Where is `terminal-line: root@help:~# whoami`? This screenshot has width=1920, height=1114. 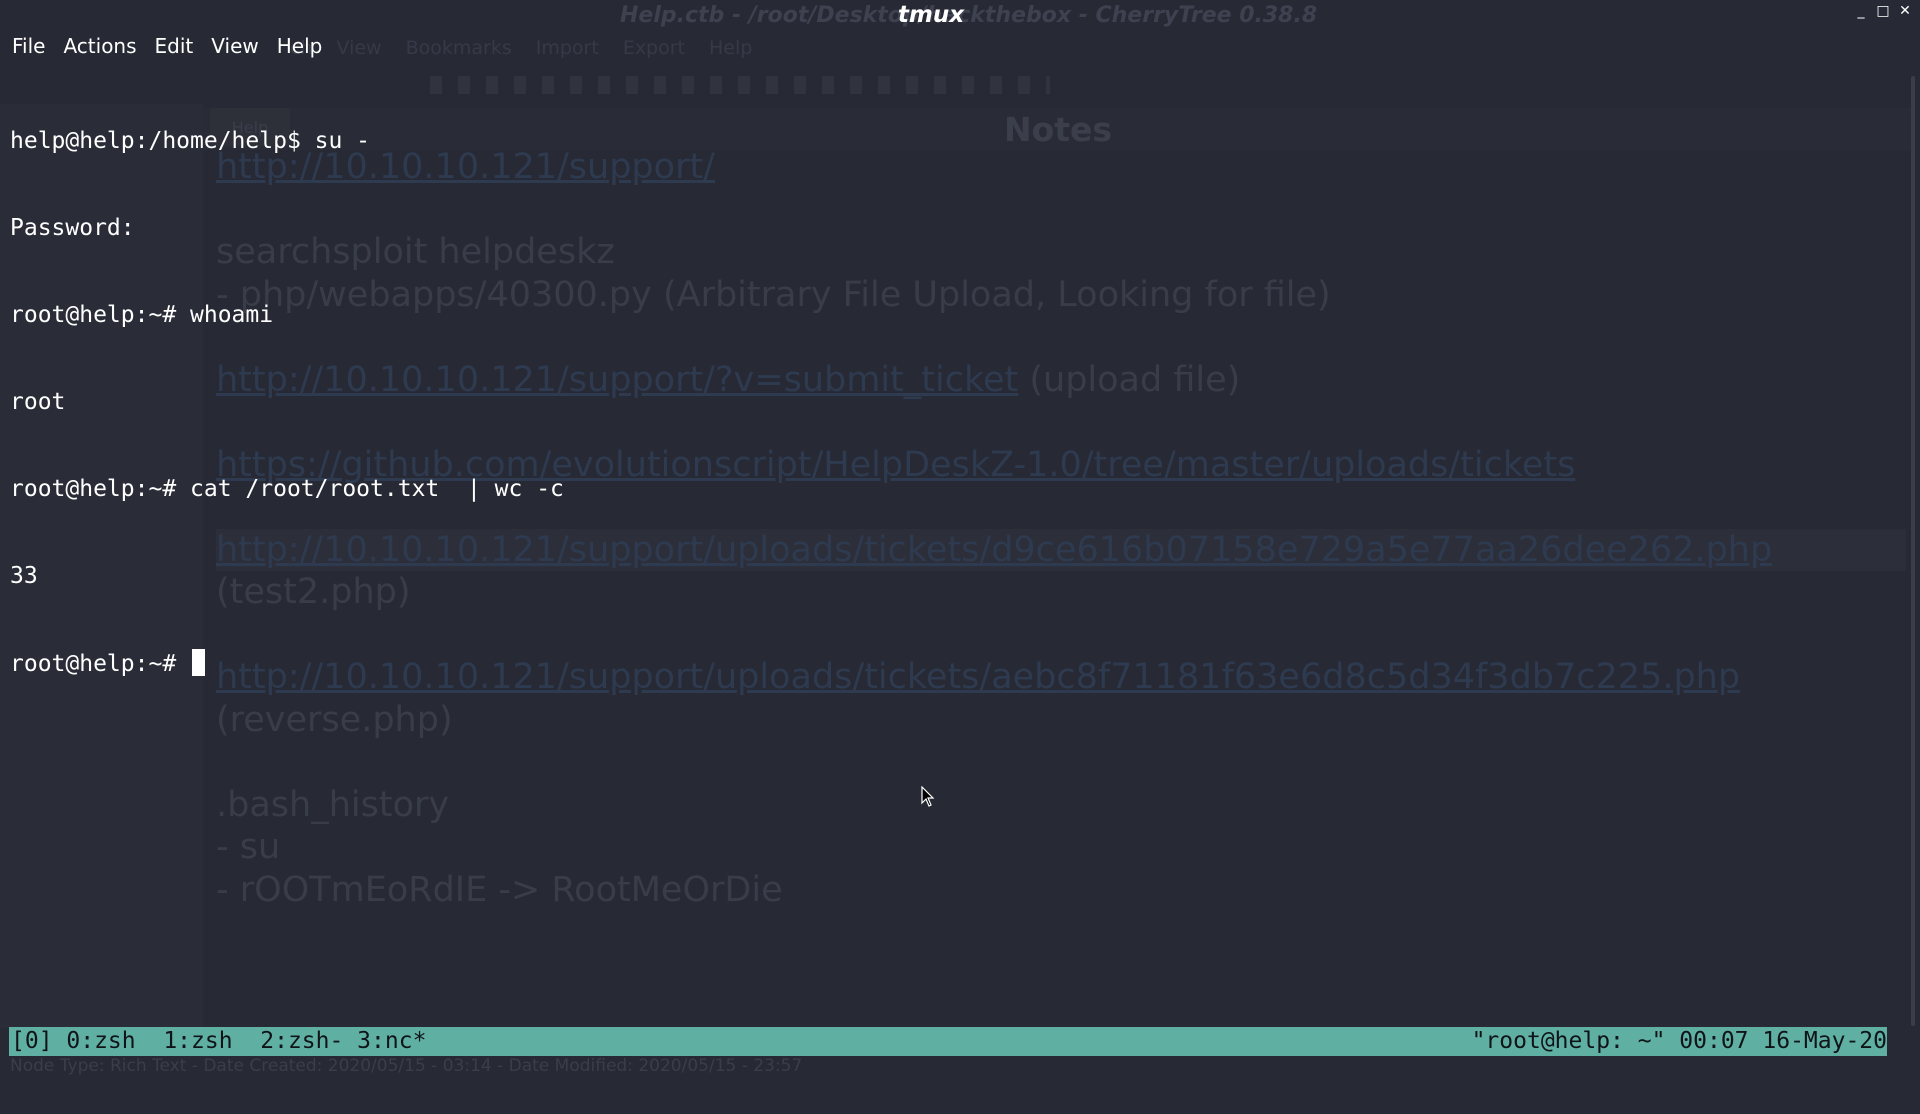 terminal-line: root@help:~# whoami is located at coordinates (142, 315).